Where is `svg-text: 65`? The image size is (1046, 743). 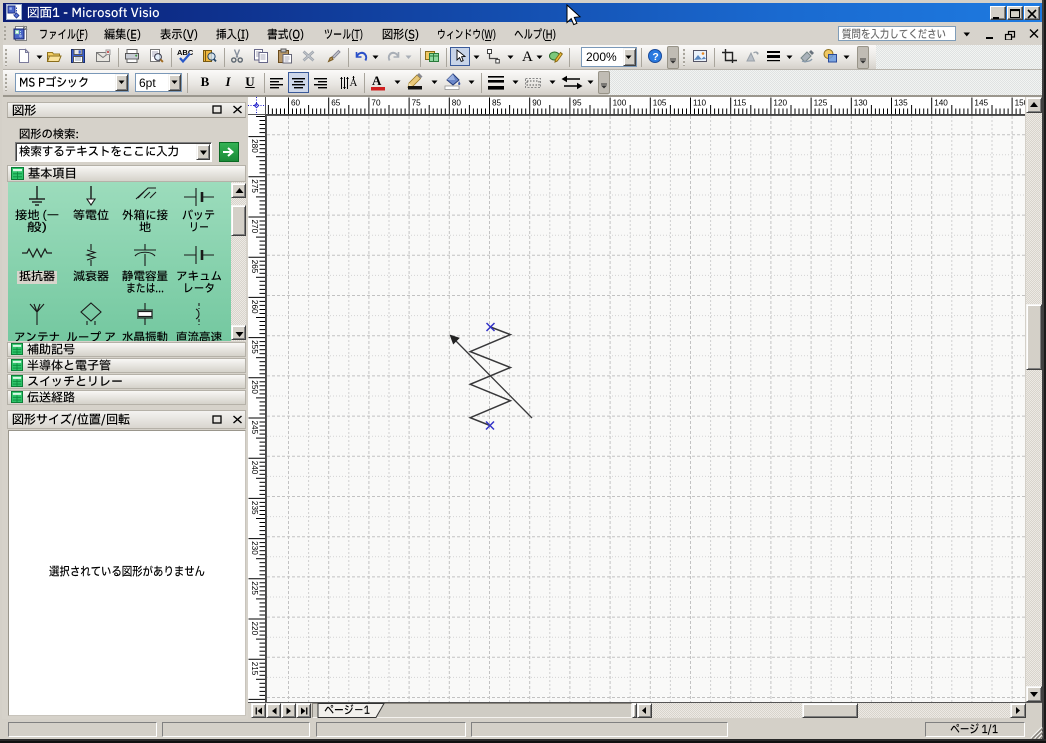 svg-text: 65 is located at coordinates (336, 103).